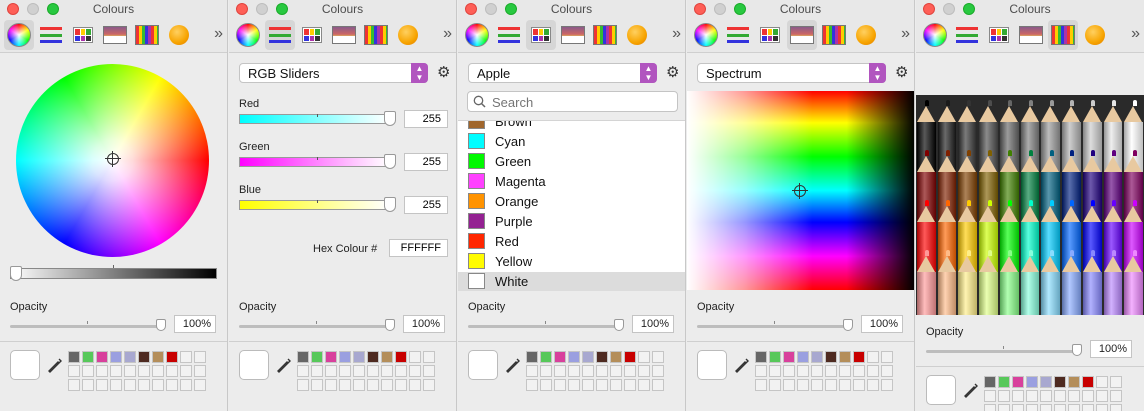 Image resolution: width=1144 pixels, height=411 pixels. I want to click on hex-value-field: FFFFFF, so click(418, 248).